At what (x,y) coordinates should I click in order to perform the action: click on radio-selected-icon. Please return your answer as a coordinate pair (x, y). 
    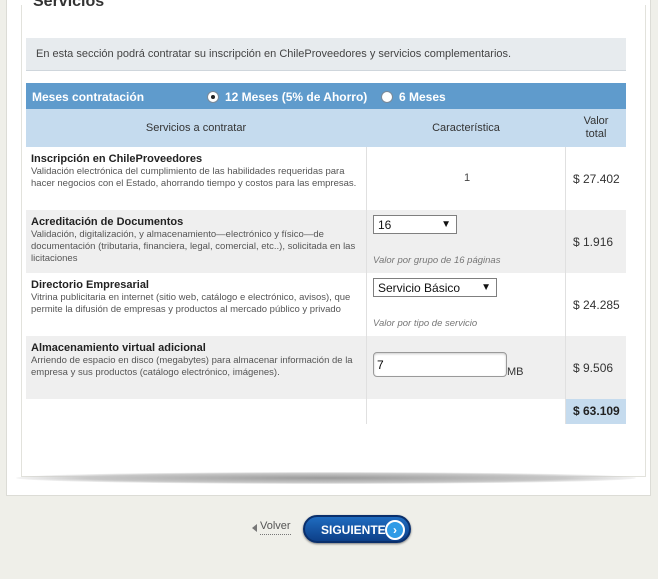
    Looking at the image, I should click on (213, 97).